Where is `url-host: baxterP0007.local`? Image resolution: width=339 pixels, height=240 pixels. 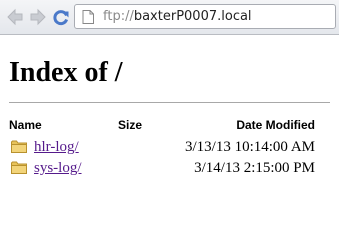 url-host: baxterP0007.local is located at coordinates (192, 16).